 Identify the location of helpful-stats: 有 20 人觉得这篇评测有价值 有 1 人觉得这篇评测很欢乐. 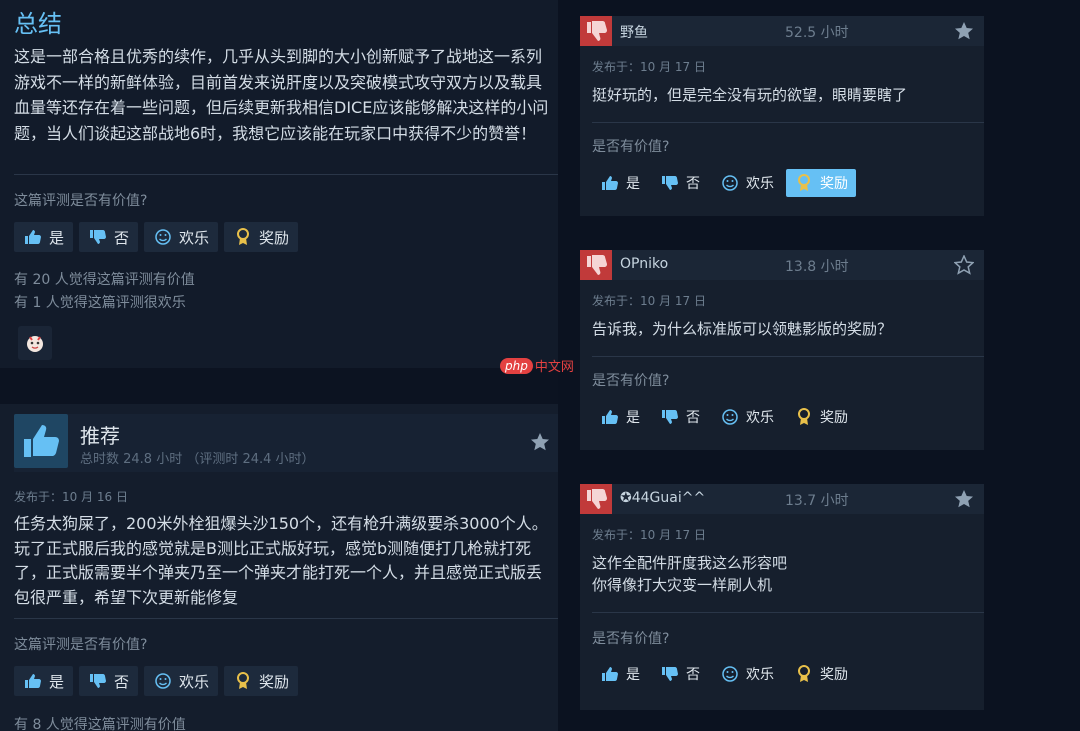
(104, 292).